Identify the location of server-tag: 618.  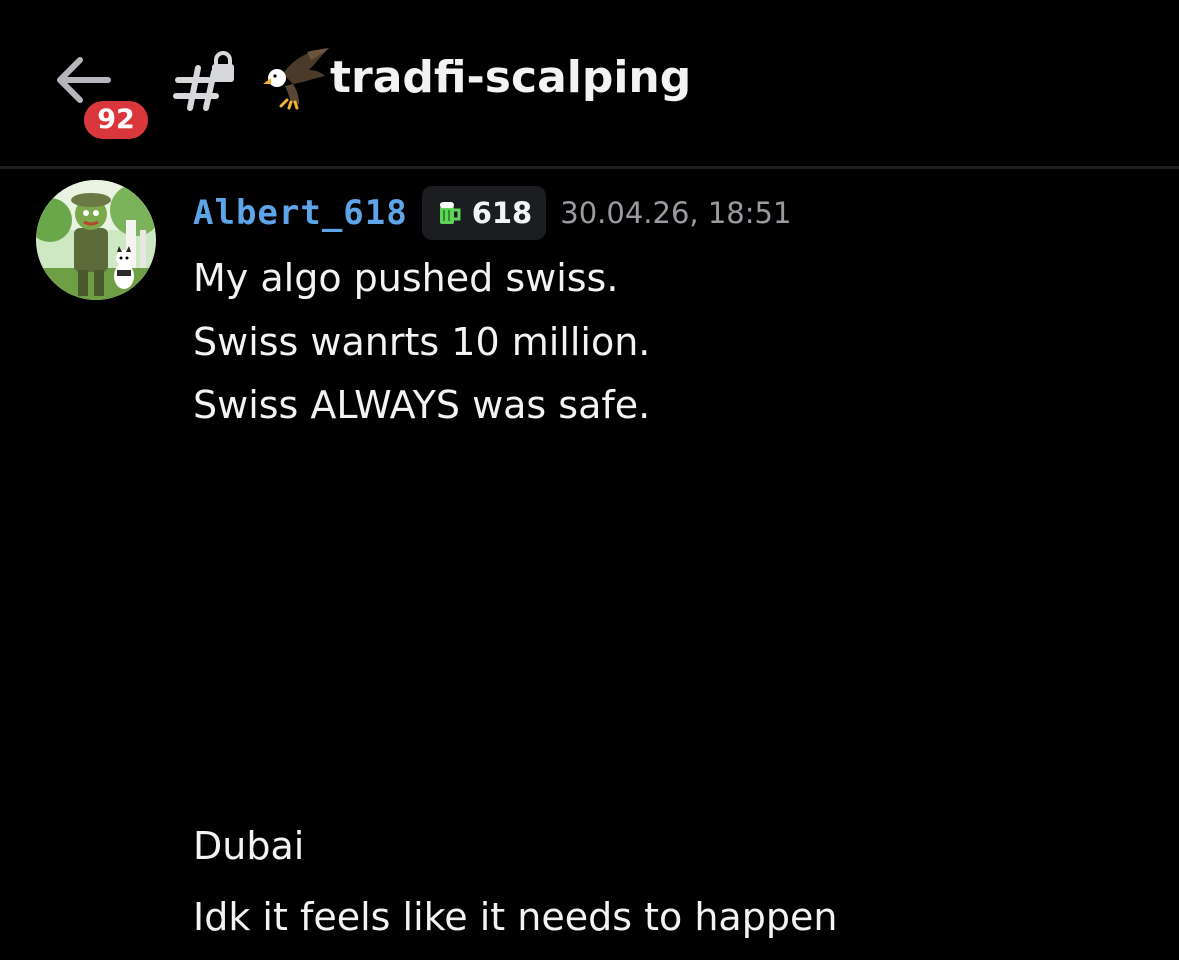
(484, 213).